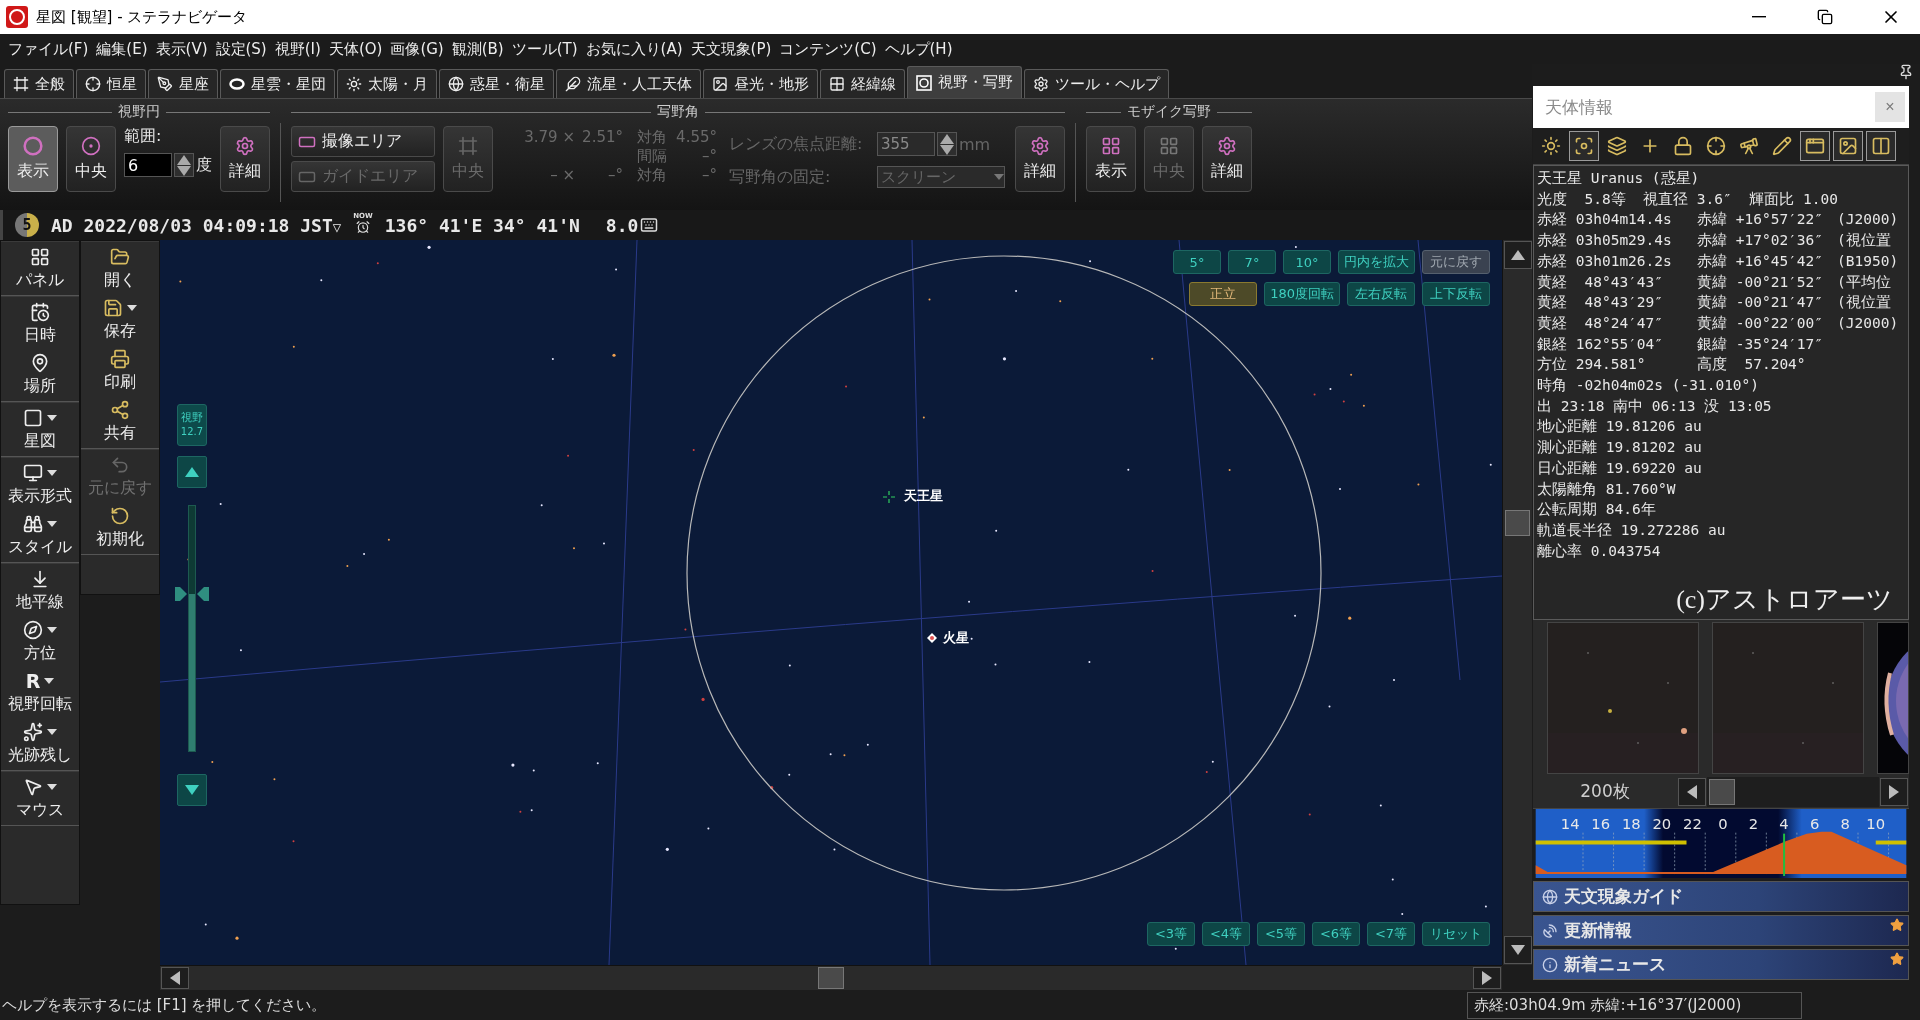 Image resolution: width=1920 pixels, height=1020 pixels. What do you see at coordinates (1784, 823) in the screenshot?
I see `hour-label: 4` at bounding box center [1784, 823].